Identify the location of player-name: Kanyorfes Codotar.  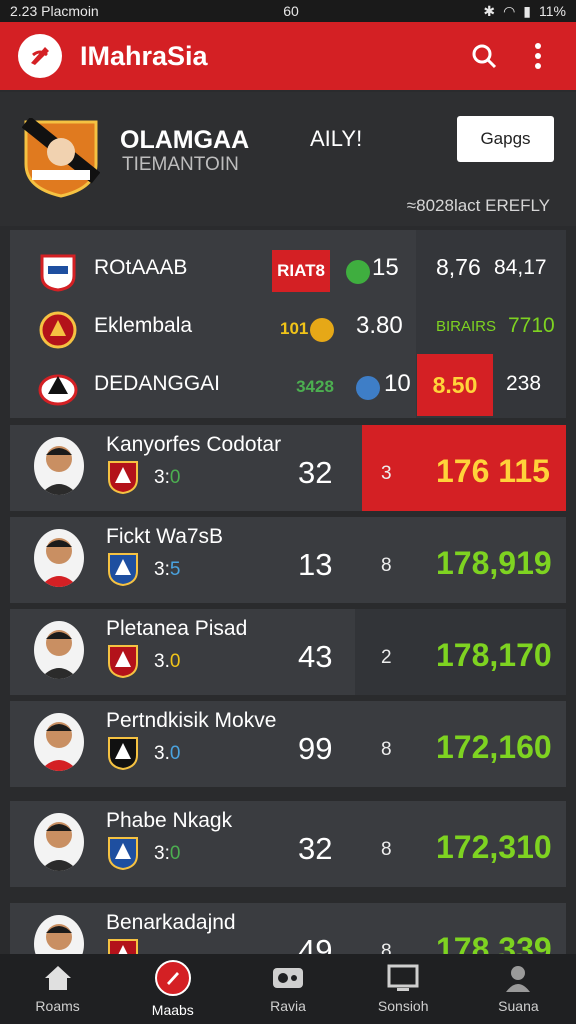
(194, 444).